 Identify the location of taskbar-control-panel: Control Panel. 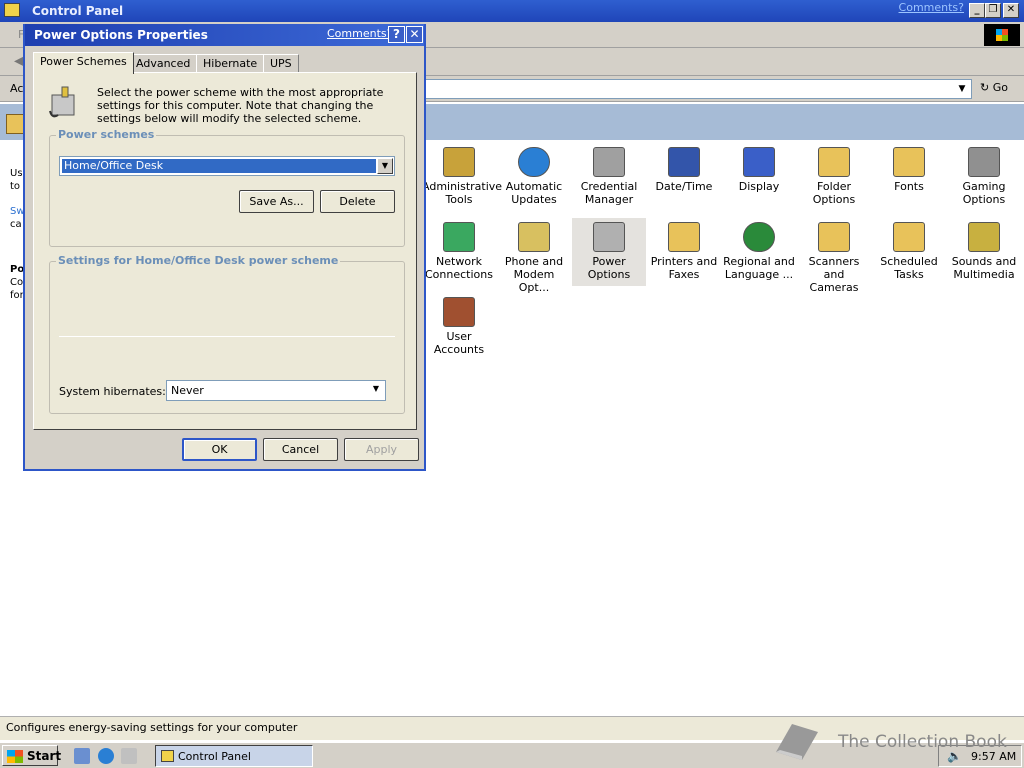
(234, 756).